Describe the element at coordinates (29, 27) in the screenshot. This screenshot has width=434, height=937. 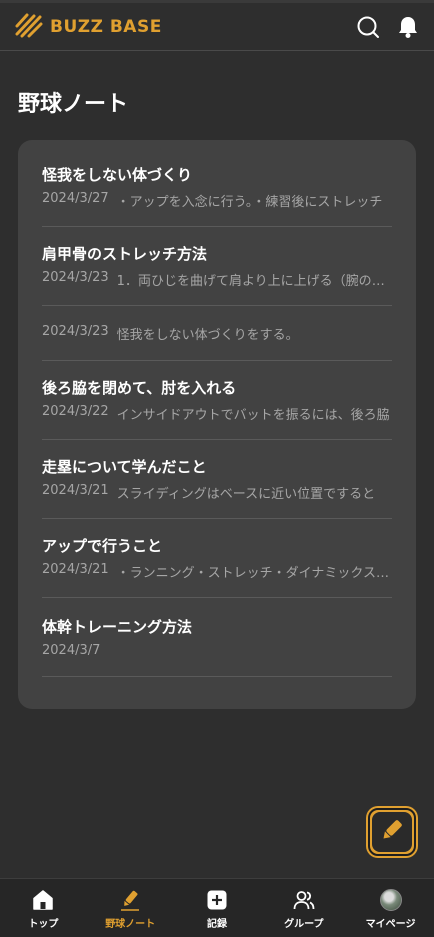
I see `brand-mark-icon` at that location.